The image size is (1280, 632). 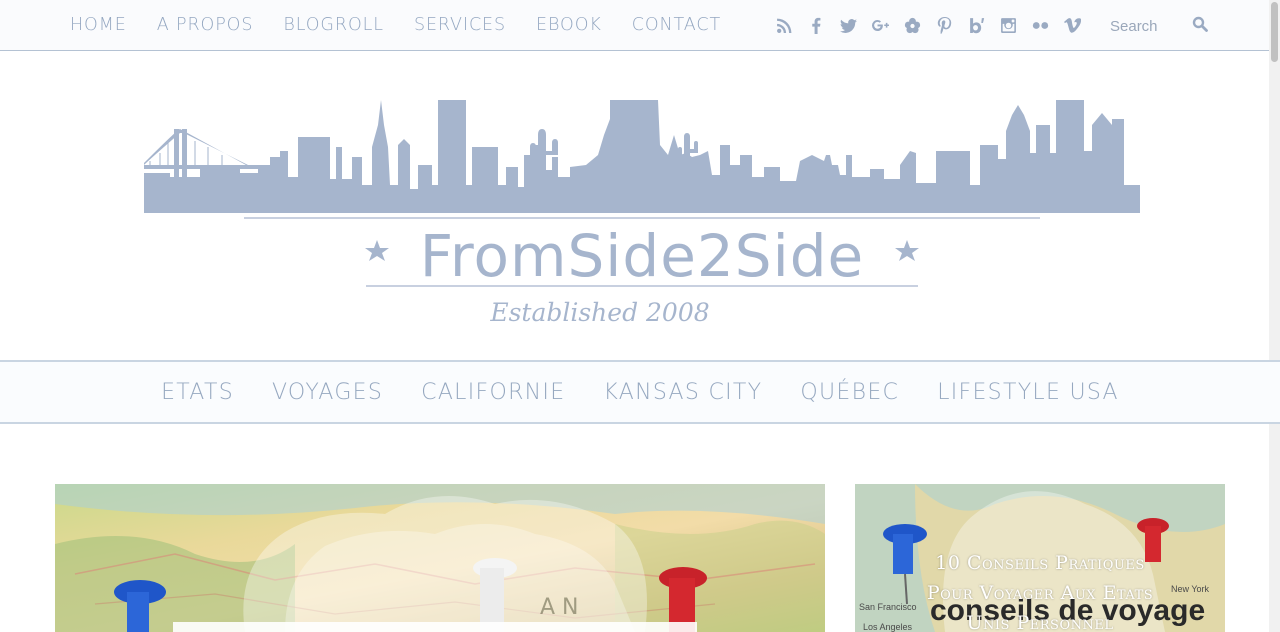 What do you see at coordinates (493, 392) in the screenshot?
I see `category-californie-link: CALIFORNIE` at bounding box center [493, 392].